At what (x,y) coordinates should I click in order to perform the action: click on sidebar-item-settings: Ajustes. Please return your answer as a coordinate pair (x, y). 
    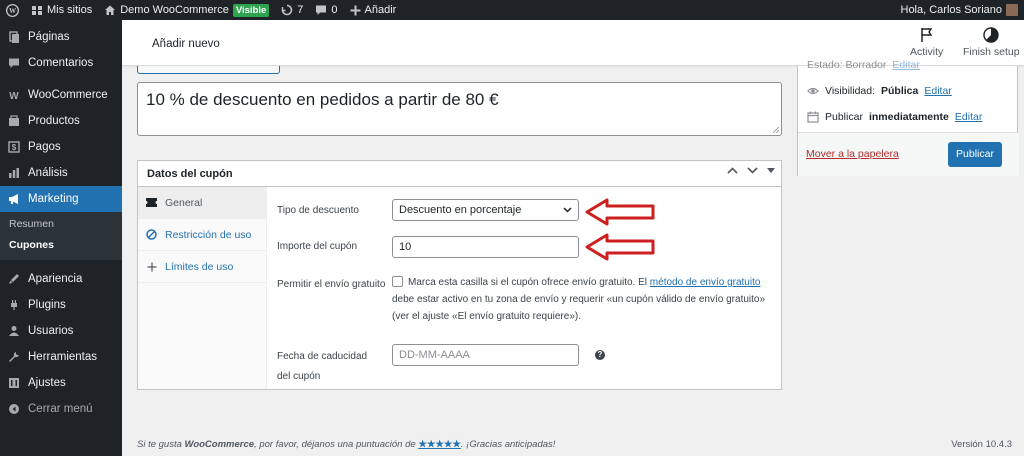
    Looking at the image, I should click on (61, 383).